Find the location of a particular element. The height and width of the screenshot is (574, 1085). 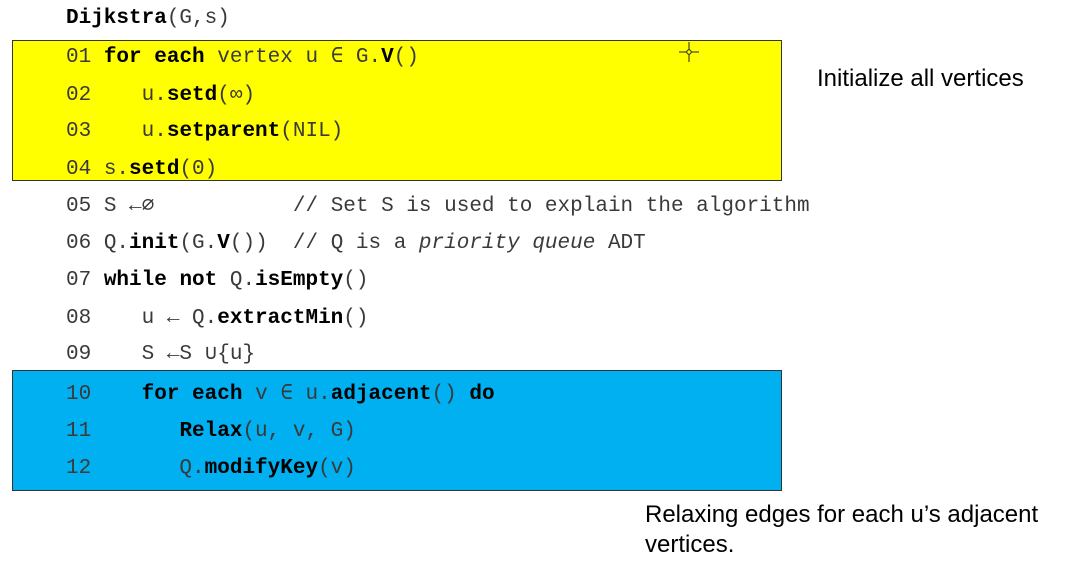

code-line-07: 07 while not Q.isEmpty() is located at coordinates (217, 281).